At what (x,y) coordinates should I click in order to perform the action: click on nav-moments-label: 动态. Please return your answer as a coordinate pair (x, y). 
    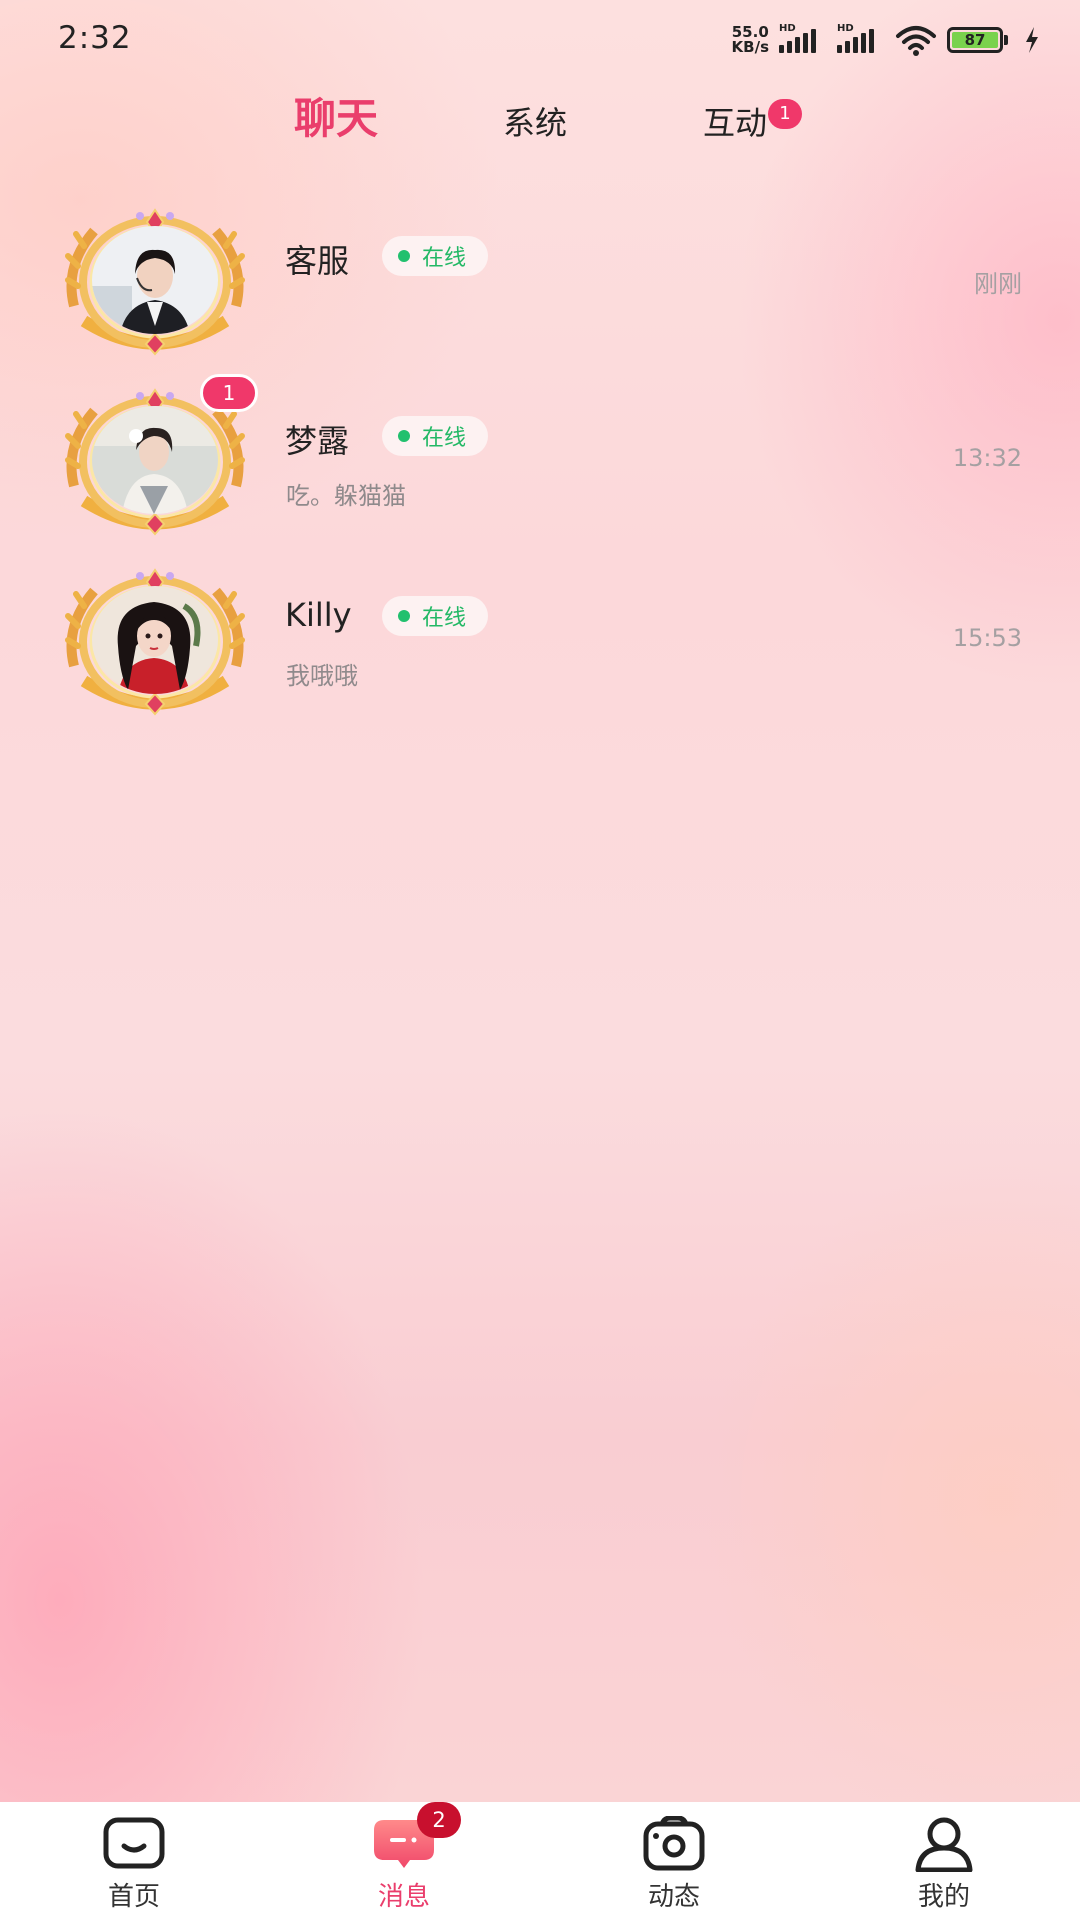
    Looking at the image, I should click on (673, 1897).